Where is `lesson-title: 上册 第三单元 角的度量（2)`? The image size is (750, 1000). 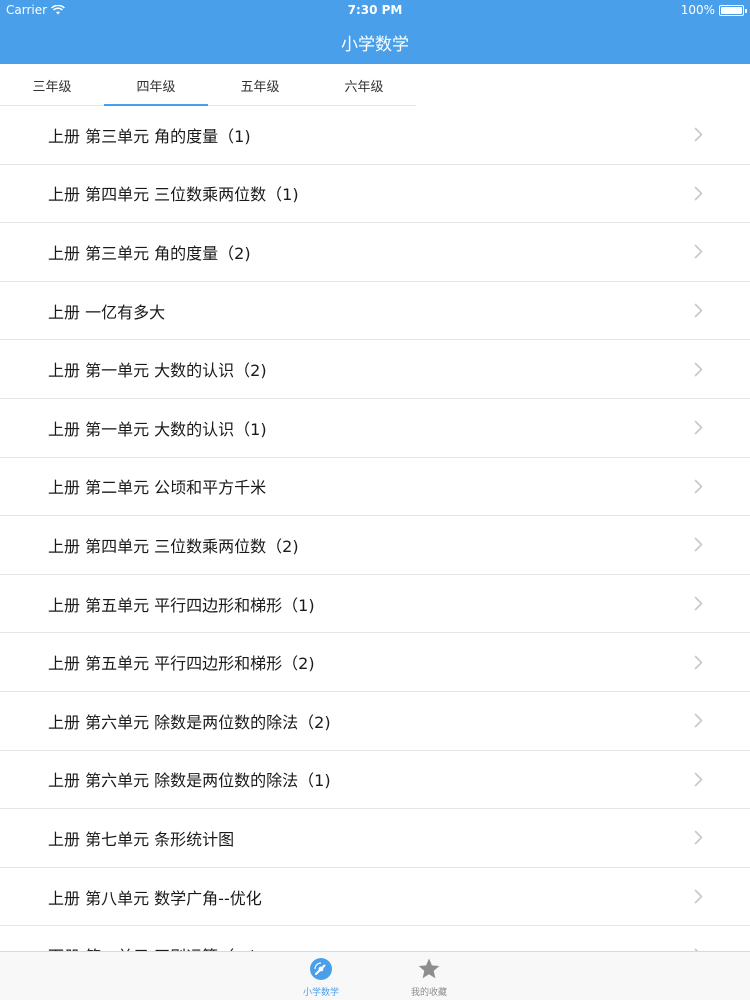
lesson-title: 上册 第三单元 角的度量（2) is located at coordinates (149, 253).